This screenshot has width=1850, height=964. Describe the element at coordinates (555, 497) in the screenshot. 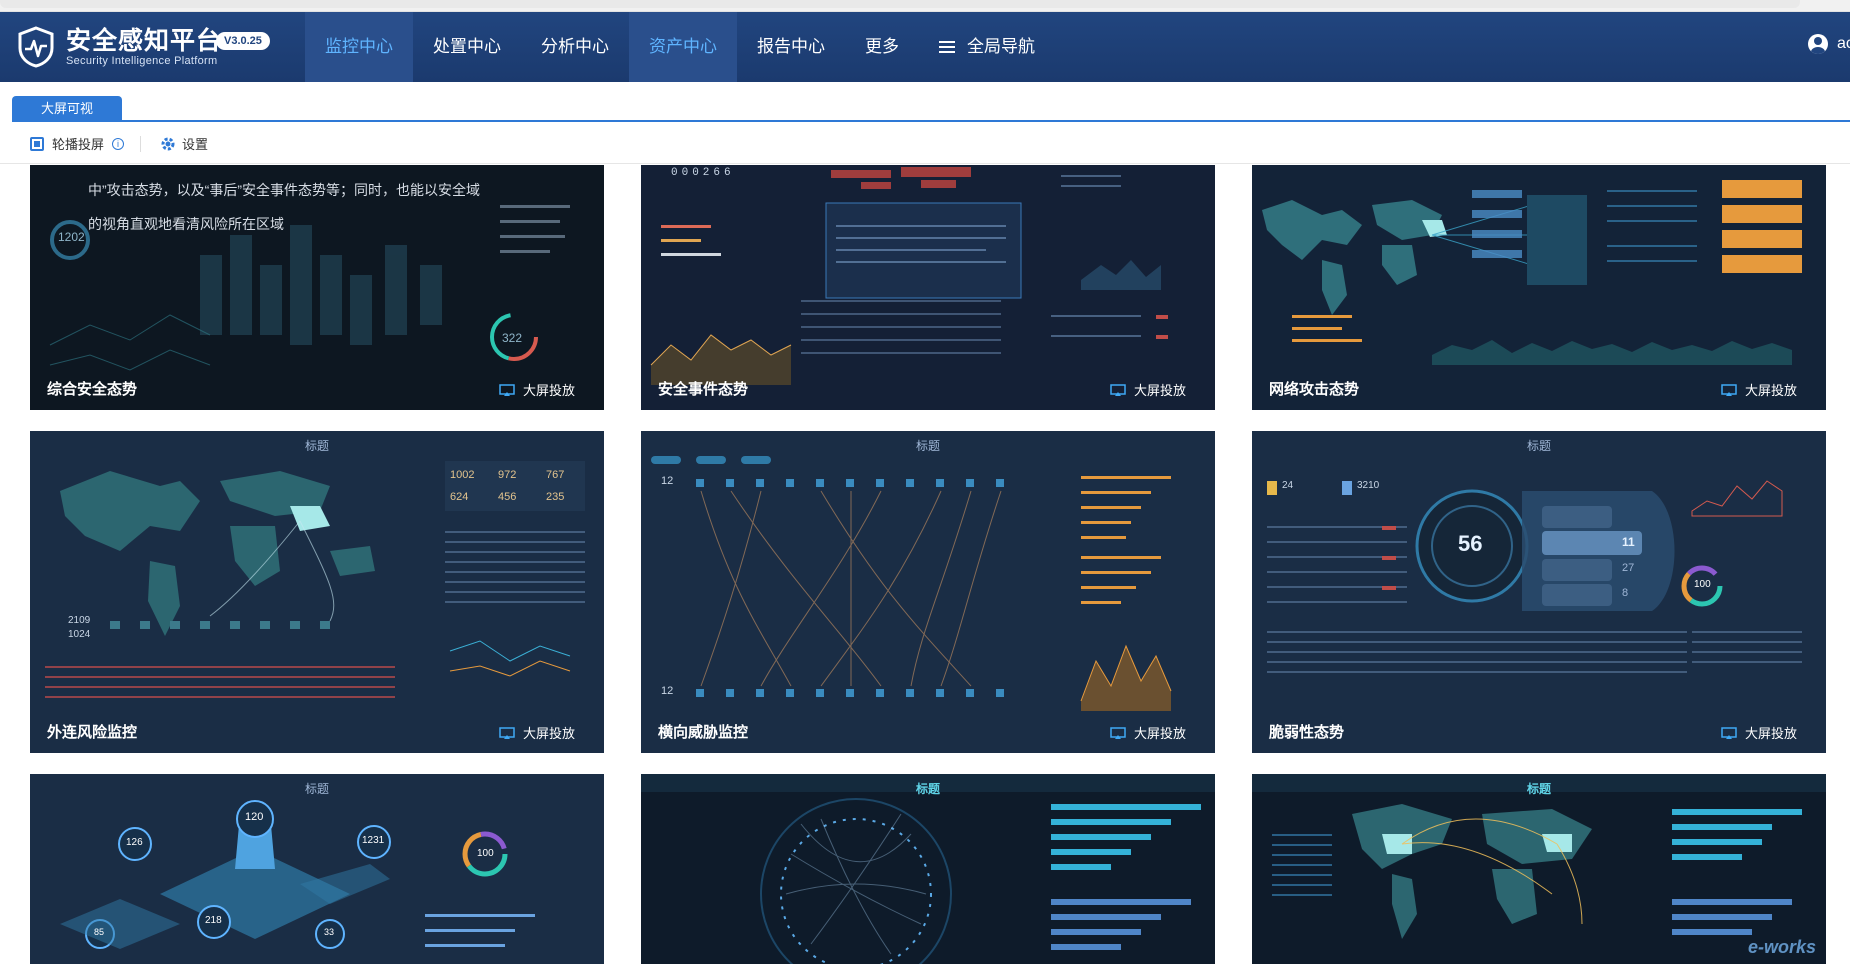

I see `stat-235: 235` at that location.